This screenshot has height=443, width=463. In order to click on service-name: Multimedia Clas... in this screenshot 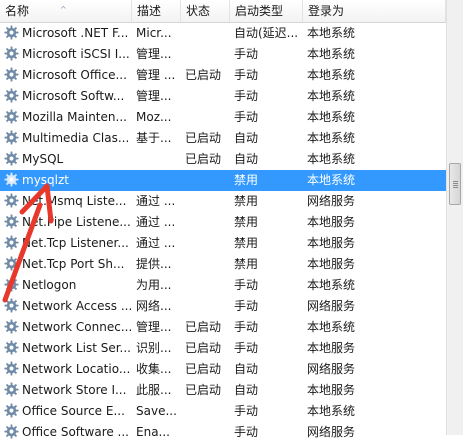, I will do `click(76, 138)`.